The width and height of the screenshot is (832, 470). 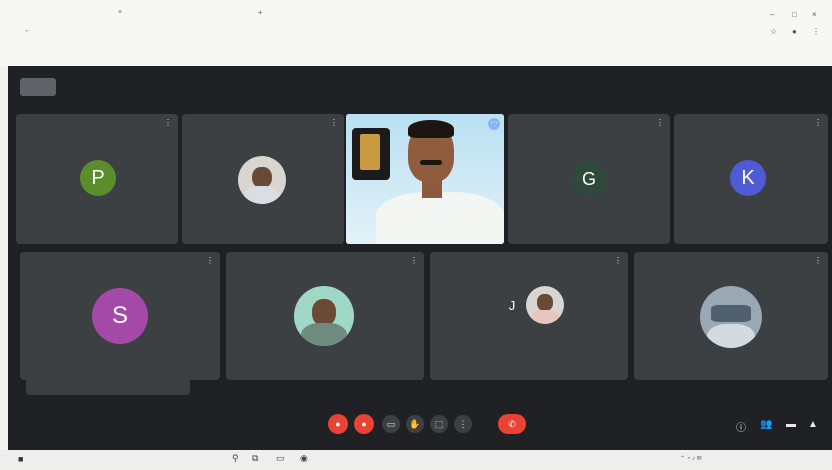 I want to click on new-tab-icon: +, so click(x=260, y=12).